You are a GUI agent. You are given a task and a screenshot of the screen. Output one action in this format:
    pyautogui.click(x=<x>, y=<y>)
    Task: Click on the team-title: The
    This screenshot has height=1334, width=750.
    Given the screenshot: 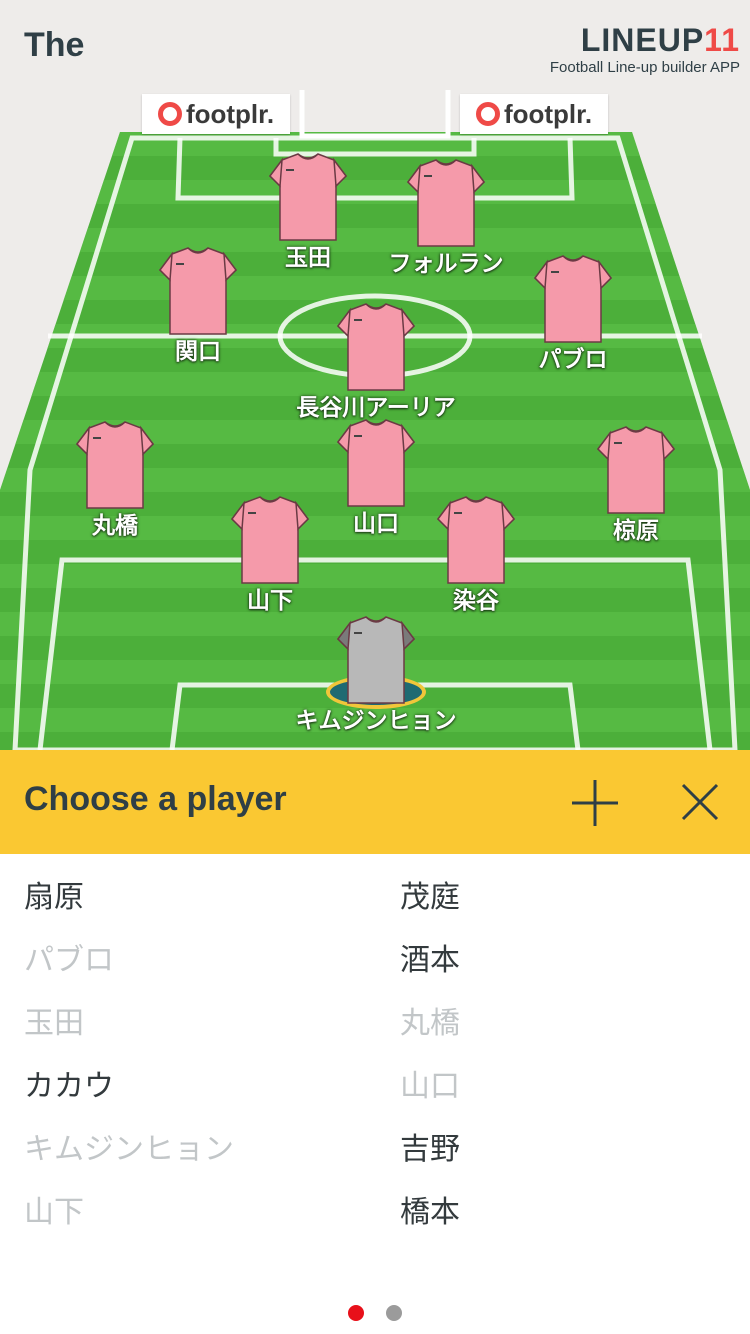 What is the action you would take?
    pyautogui.click(x=54, y=45)
    